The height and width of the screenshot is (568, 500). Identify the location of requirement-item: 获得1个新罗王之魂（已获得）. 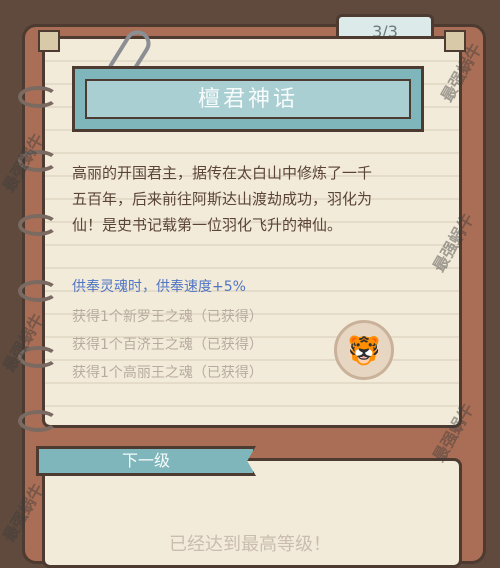
(167, 317).